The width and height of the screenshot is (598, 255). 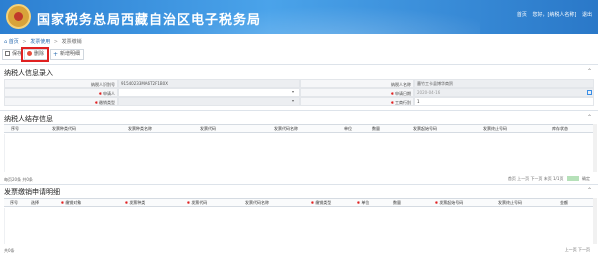 I want to click on stock-table-count: 每页20条 共0条, so click(x=18, y=179).